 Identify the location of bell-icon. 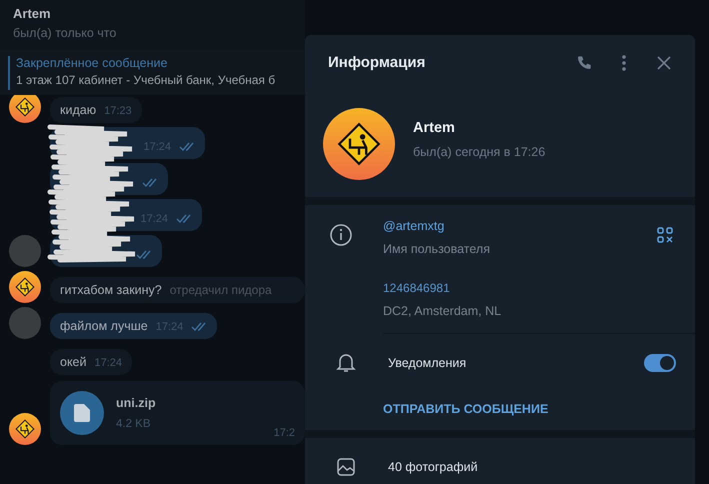
(346, 363).